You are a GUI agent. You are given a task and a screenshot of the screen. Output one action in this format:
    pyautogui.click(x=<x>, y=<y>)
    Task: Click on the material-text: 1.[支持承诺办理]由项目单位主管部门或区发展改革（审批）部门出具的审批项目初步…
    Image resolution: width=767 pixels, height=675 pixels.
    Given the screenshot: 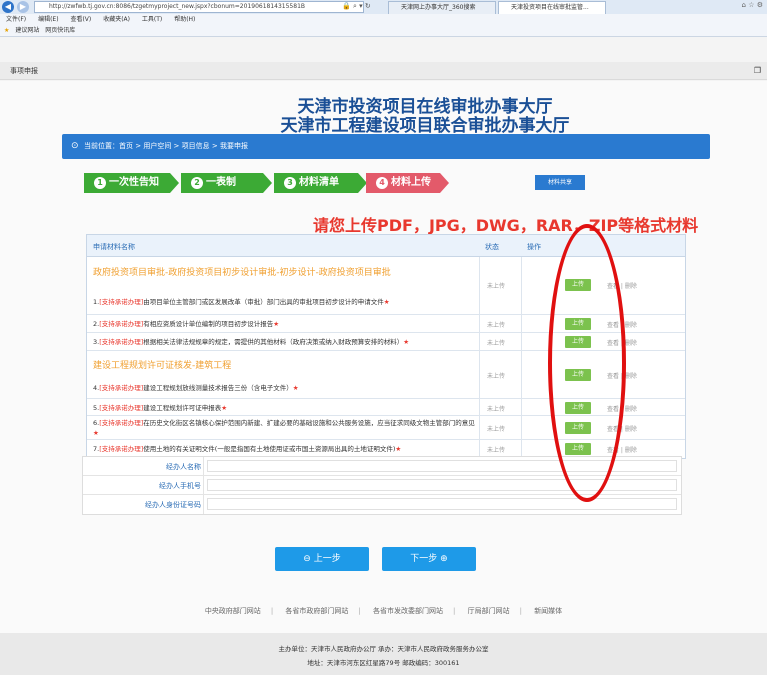 What is the action you would take?
    pyautogui.click(x=241, y=302)
    